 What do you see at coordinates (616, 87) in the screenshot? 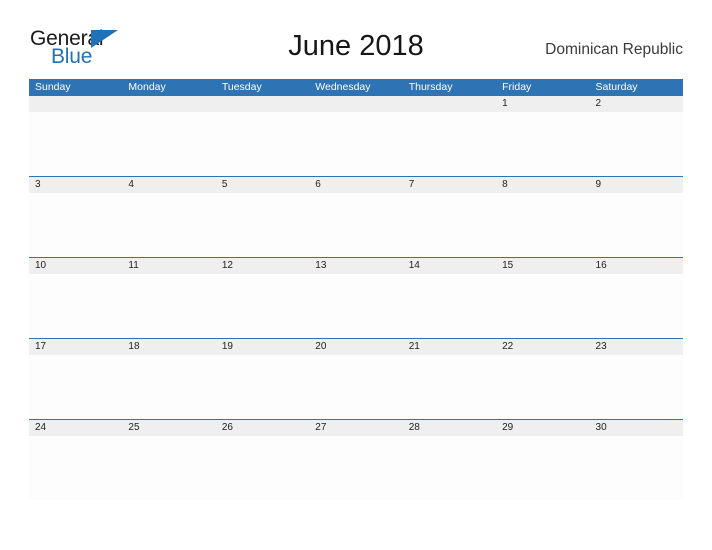
I see `weekday-saturday: Saturday` at bounding box center [616, 87].